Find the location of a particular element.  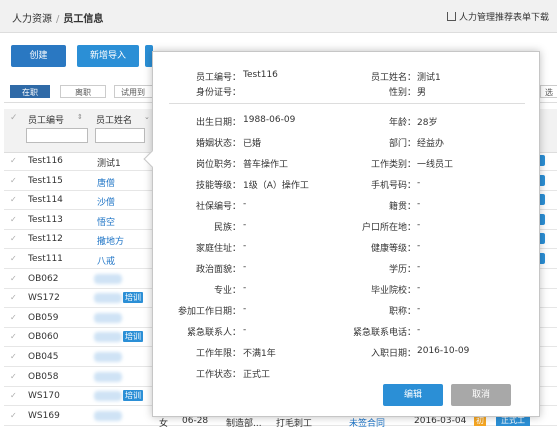

cell-employee-id: WS172 is located at coordinates (44, 298).